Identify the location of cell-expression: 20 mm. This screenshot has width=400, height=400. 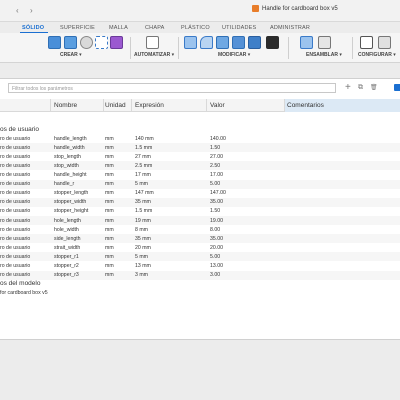
(143, 248).